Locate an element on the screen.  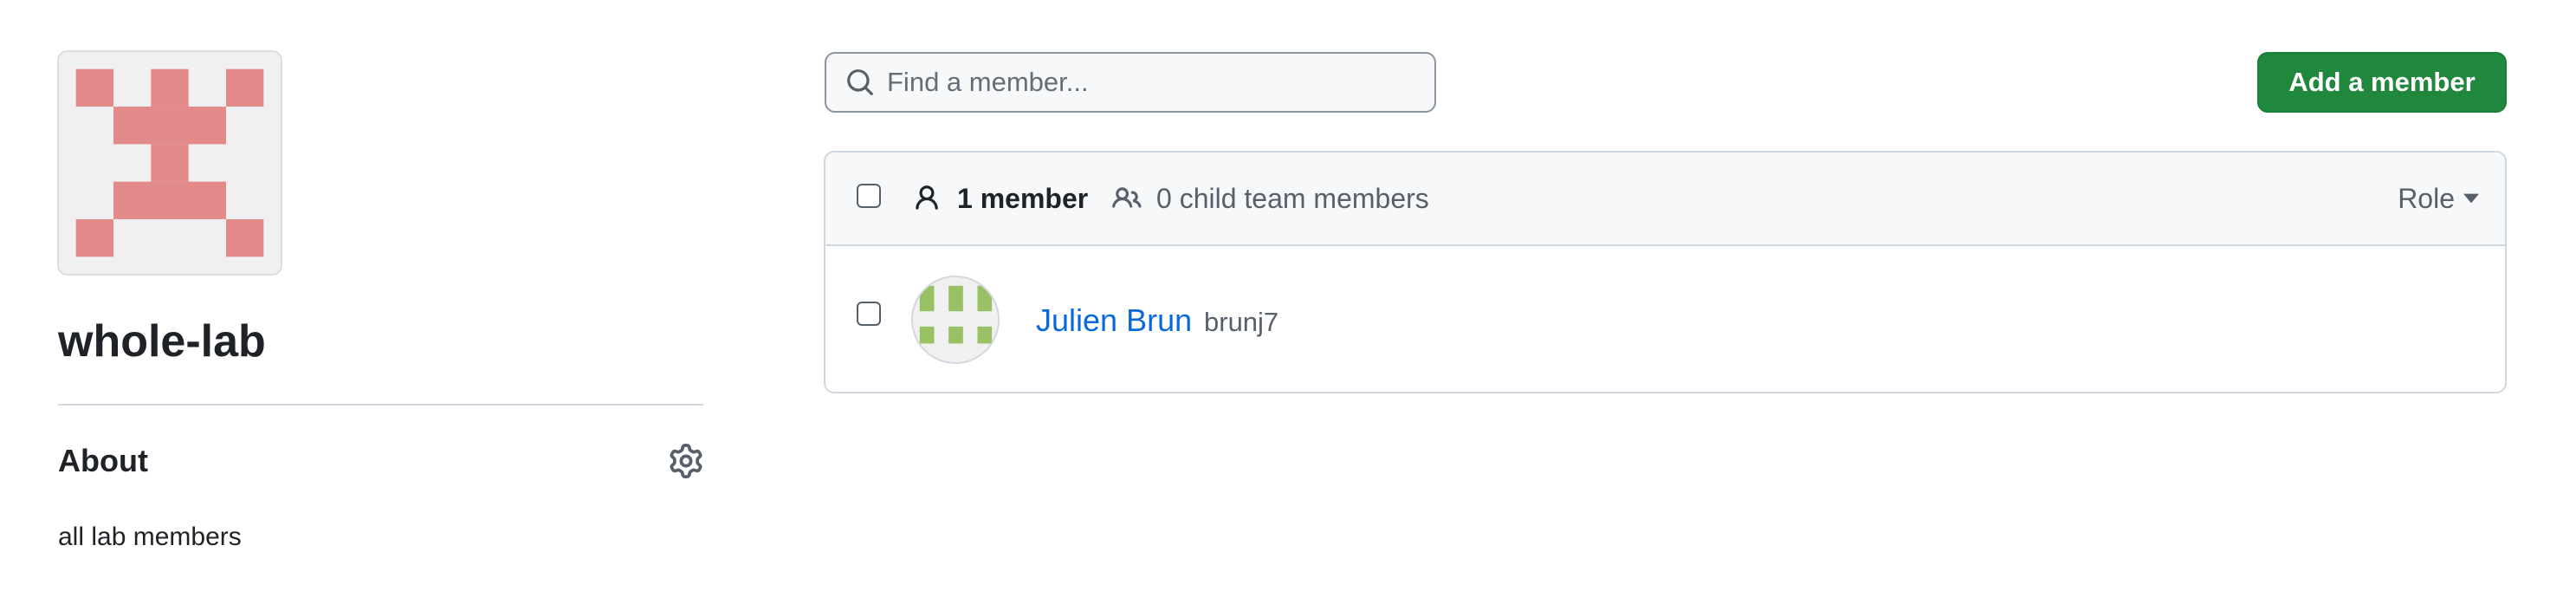
member-name-link: Julien Brun is located at coordinates (1114, 321).